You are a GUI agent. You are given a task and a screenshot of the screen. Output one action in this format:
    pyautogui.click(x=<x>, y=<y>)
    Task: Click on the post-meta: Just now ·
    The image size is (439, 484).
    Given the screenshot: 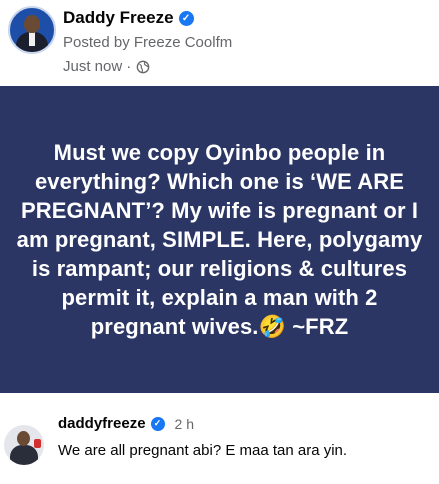 What is the action you would take?
    pyautogui.click(x=106, y=66)
    